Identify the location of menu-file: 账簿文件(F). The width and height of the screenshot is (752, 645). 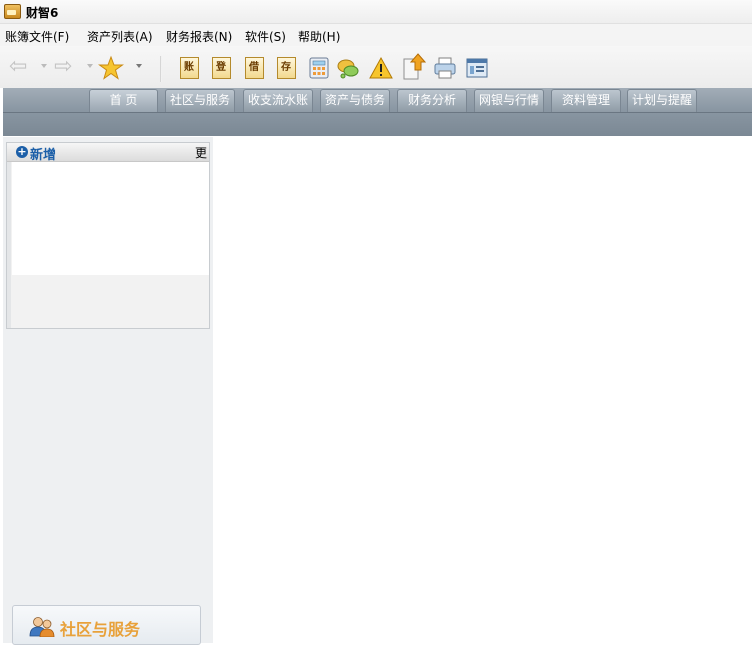
(37, 36).